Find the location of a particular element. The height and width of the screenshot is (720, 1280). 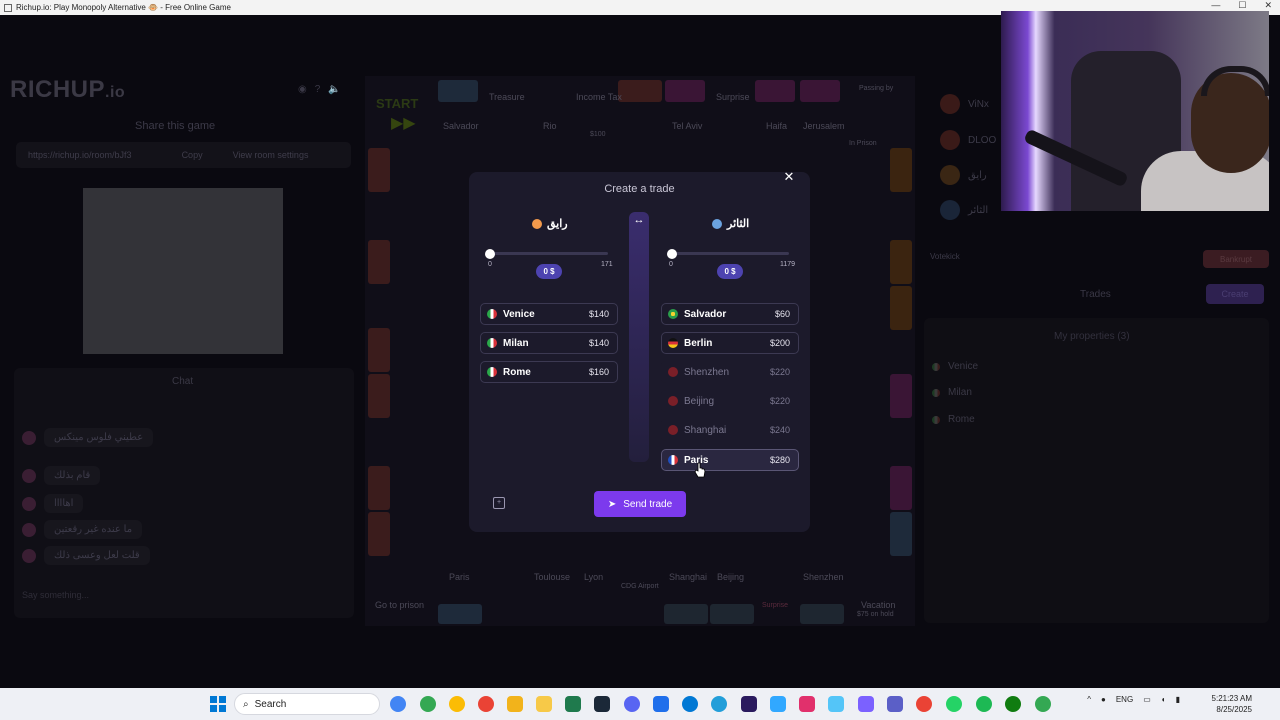

bankrupt-button: Bankrupt is located at coordinates (1236, 259).